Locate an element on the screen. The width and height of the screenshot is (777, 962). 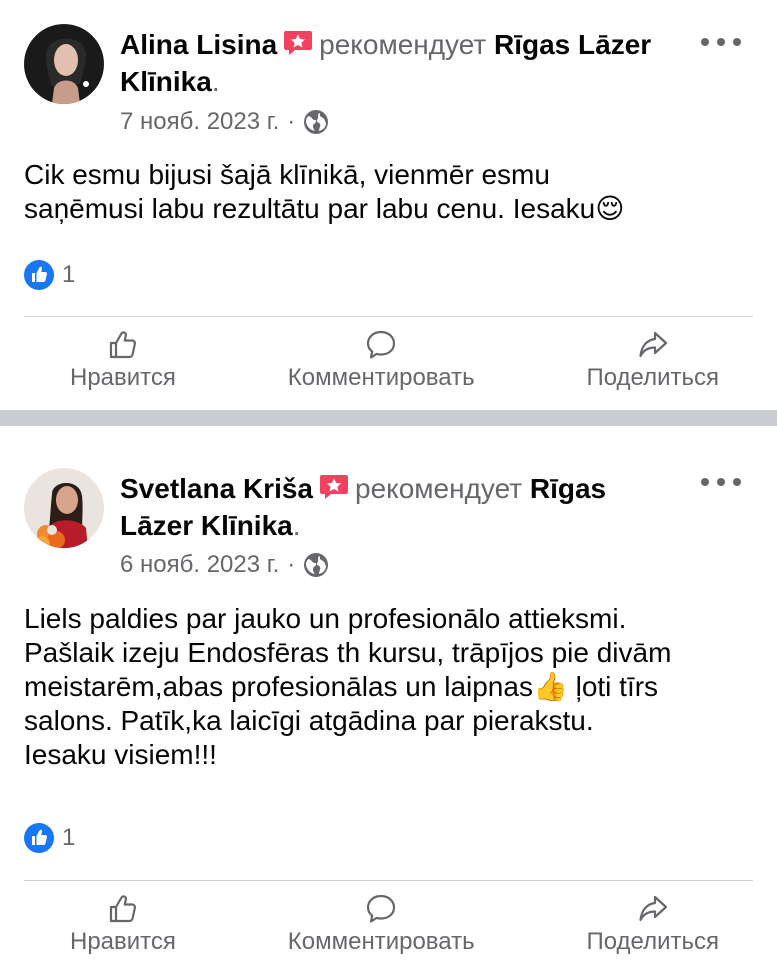
author-name: Alina Lisina is located at coordinates (198, 44).